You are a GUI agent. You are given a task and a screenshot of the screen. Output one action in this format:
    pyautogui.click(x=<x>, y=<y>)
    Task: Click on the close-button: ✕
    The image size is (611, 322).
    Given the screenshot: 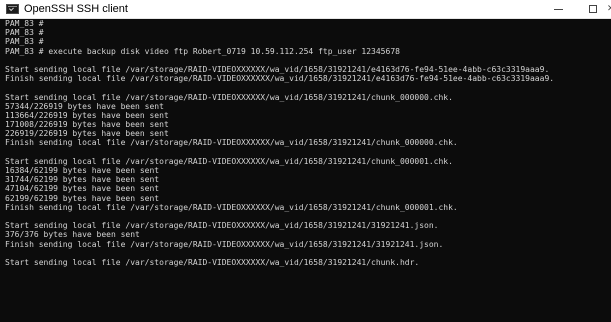 What is the action you would take?
    pyautogui.click(x=608, y=9)
    